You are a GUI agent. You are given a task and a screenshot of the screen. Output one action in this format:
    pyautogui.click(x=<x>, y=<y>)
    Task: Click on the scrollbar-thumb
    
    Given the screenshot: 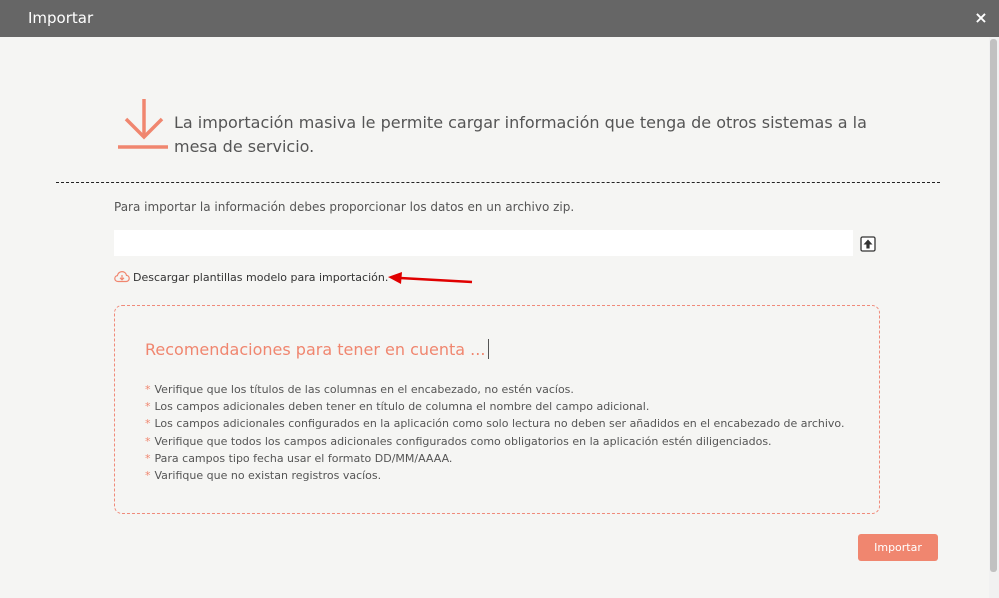 What is the action you would take?
    pyautogui.click(x=993, y=305)
    